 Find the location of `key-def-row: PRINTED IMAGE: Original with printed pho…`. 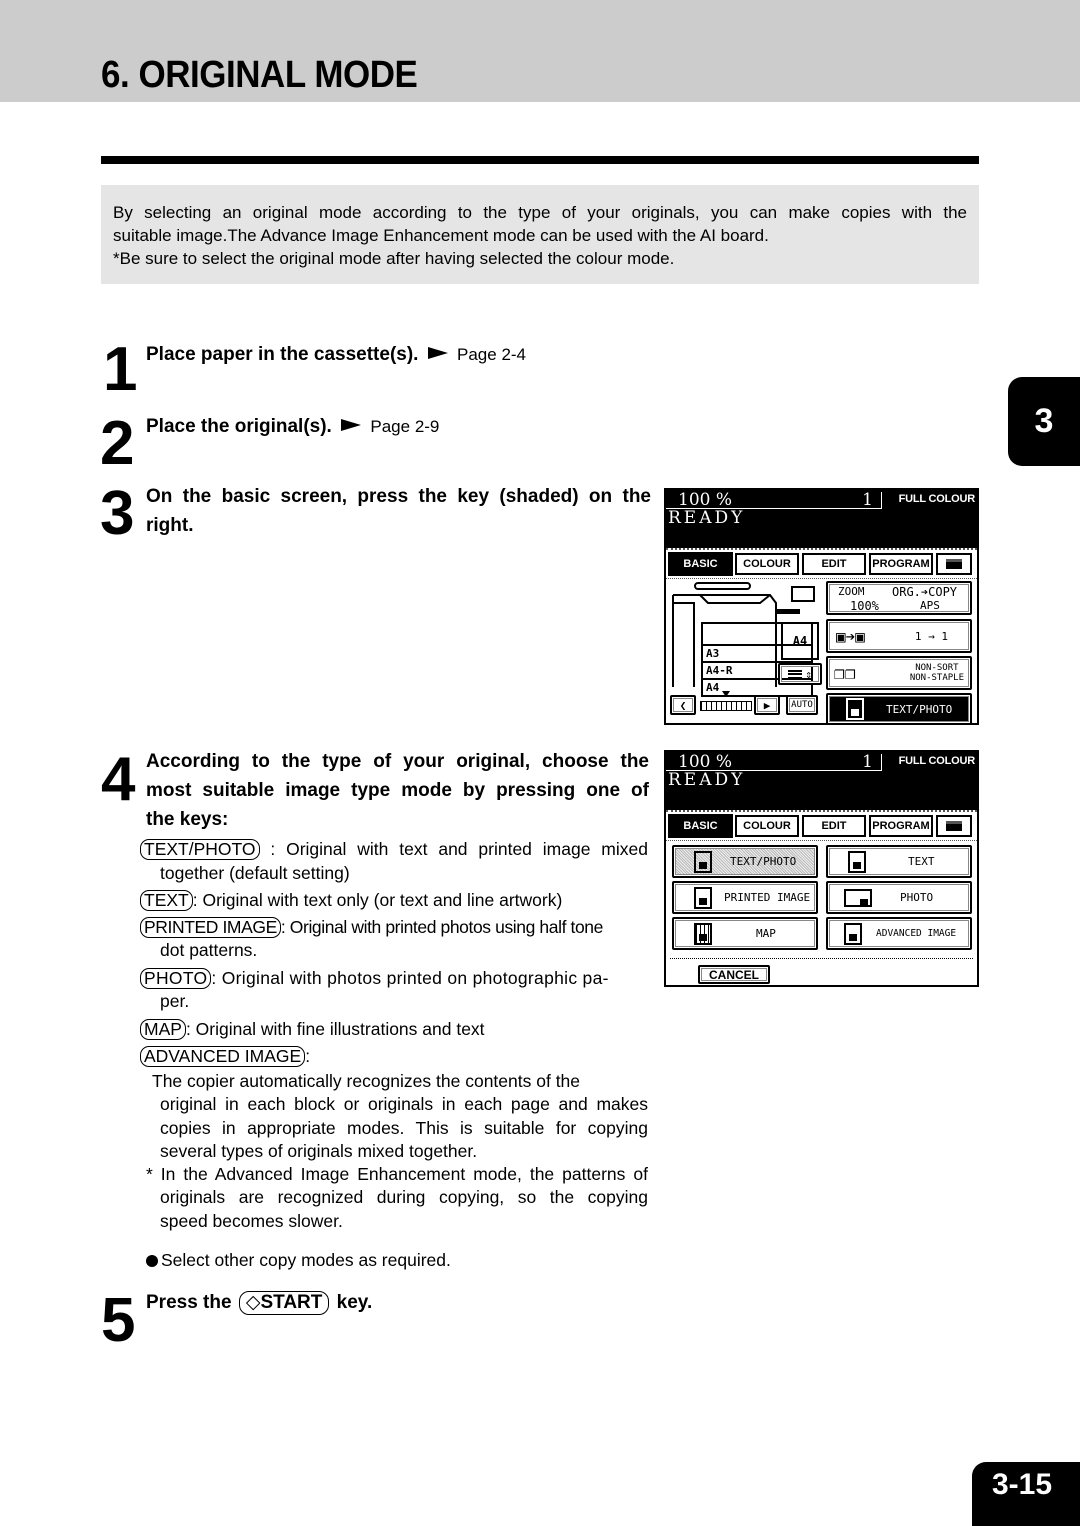

key-def-row: PRINTED IMAGE: Original with printed pho… is located at coordinates (394, 928).